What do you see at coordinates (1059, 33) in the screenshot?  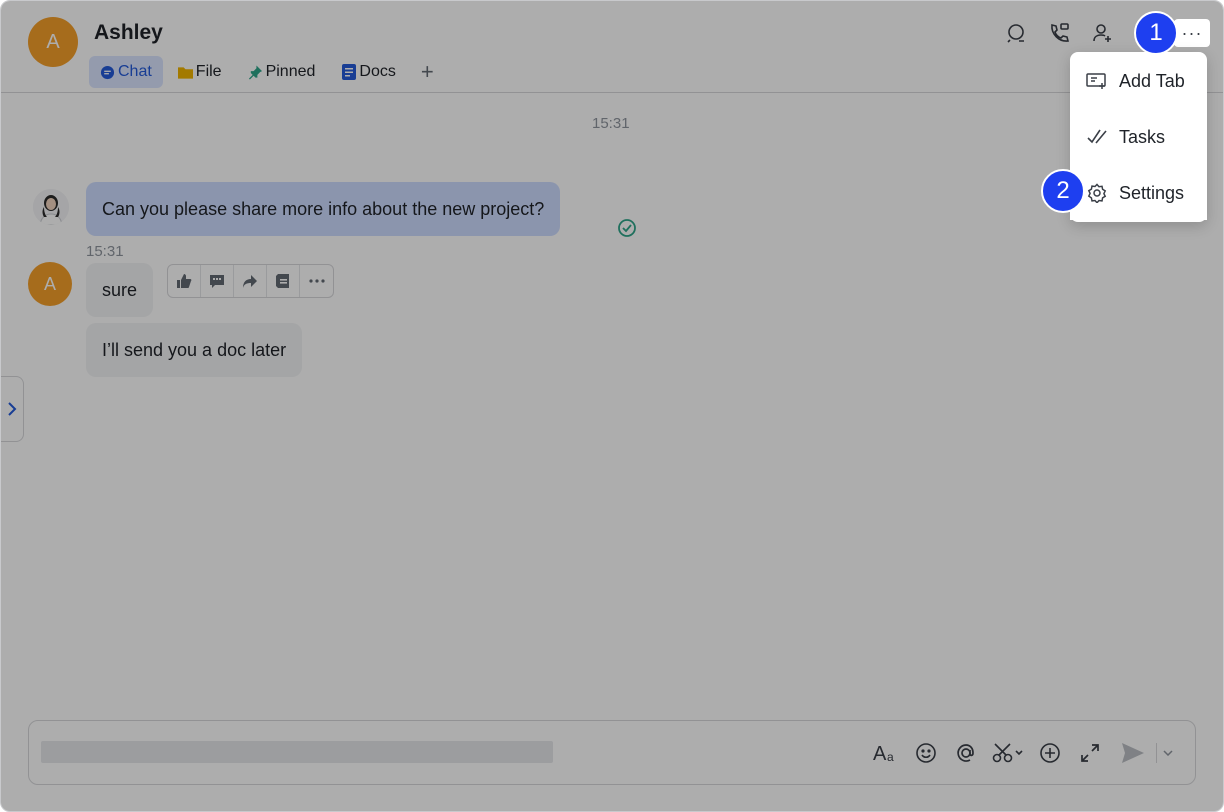 I see `call-icon` at bounding box center [1059, 33].